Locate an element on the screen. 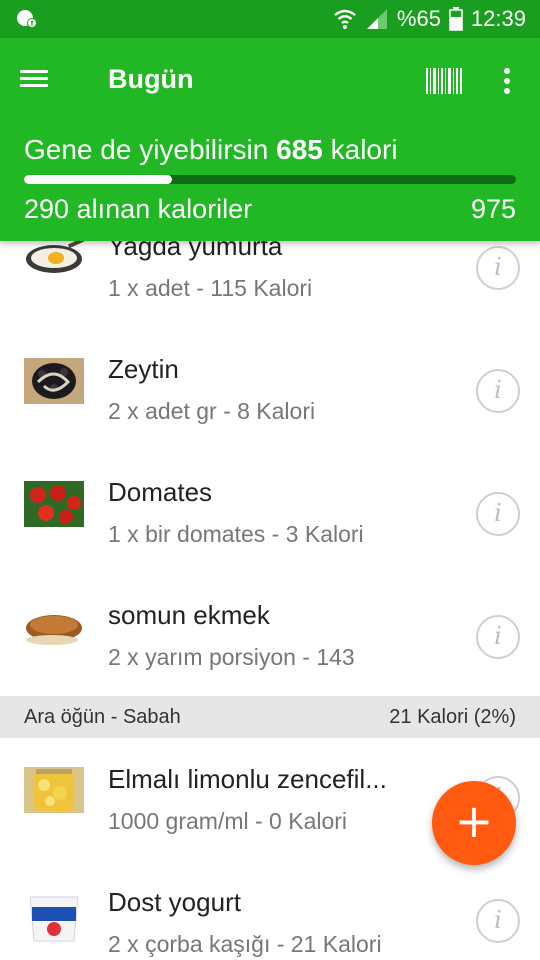  battery-percent: %65 is located at coordinates (418, 18).